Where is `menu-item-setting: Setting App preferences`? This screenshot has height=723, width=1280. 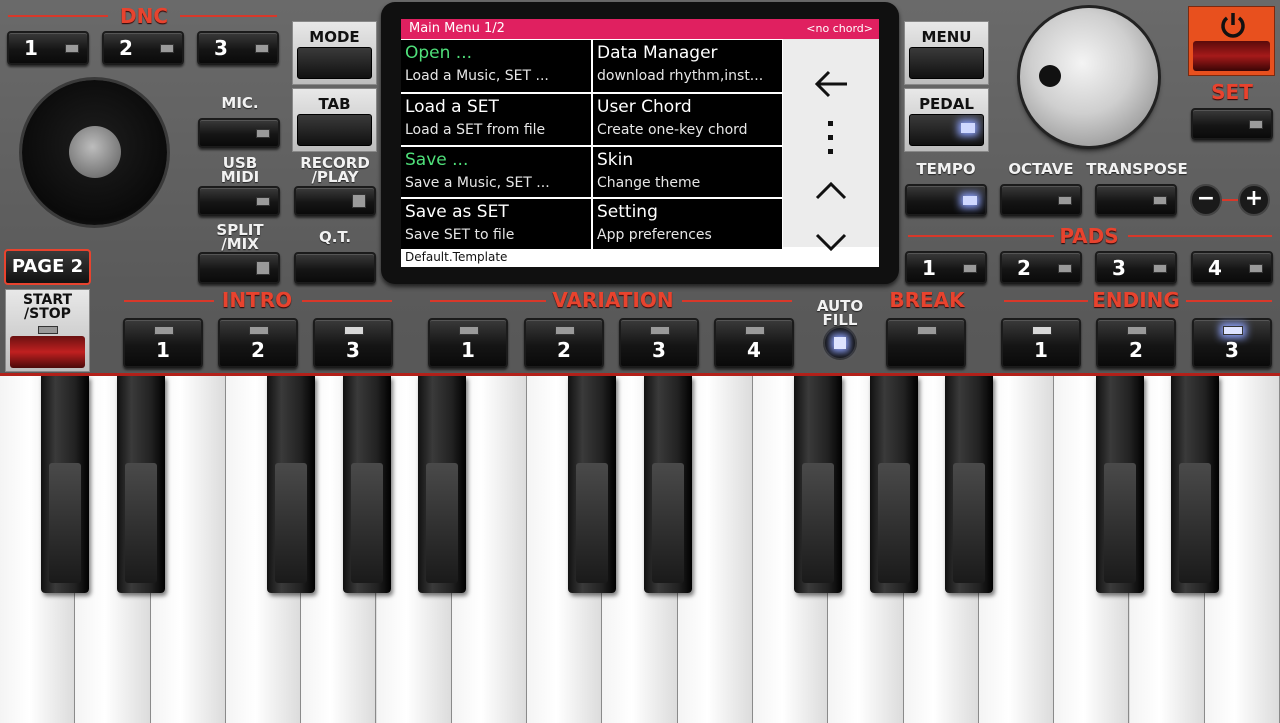 menu-item-setting: Setting App preferences is located at coordinates (687, 224).